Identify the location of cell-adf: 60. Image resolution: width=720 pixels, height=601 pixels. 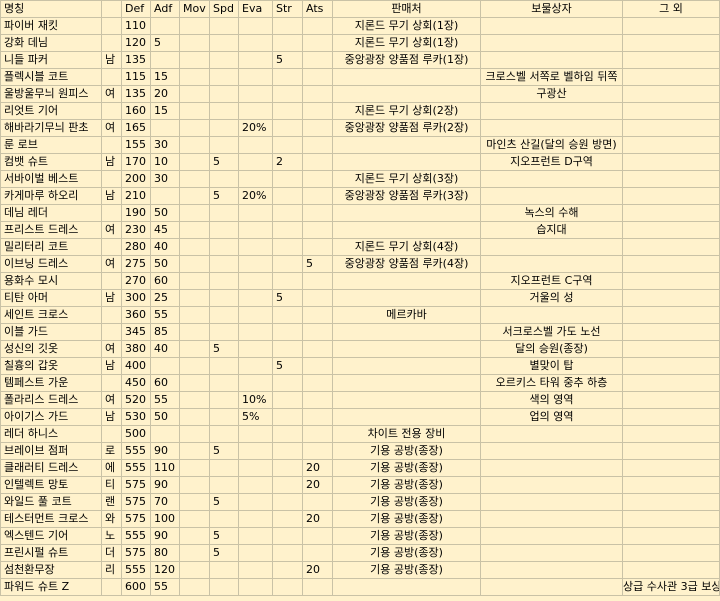
(165, 281).